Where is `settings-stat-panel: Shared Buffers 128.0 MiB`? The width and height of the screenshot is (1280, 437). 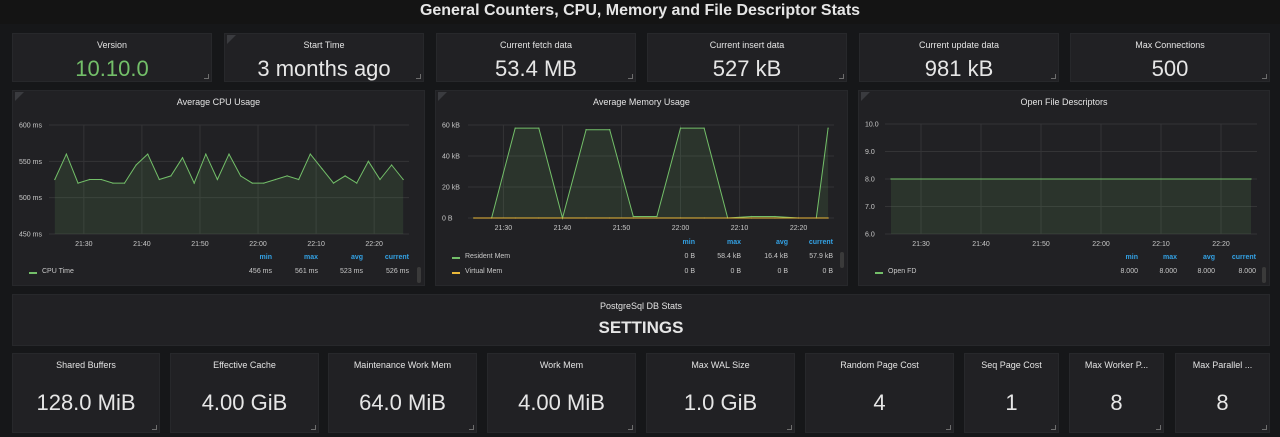
settings-stat-panel: Shared Buffers 128.0 MiB is located at coordinates (86, 393).